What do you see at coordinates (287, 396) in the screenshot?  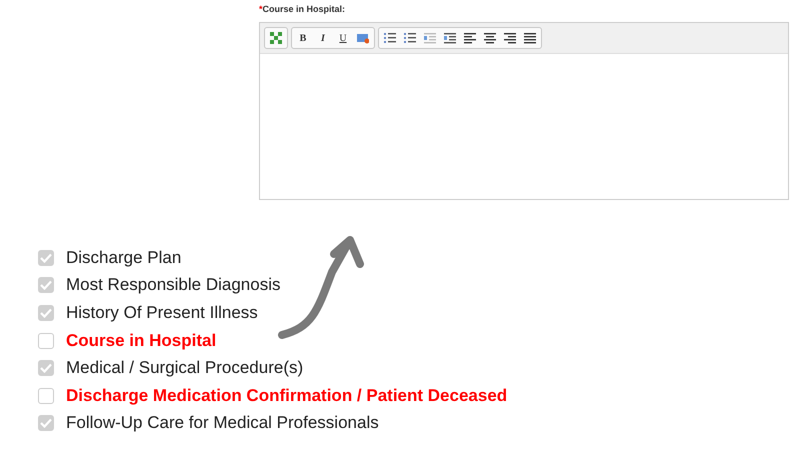 I see `checklist-label: Discharge Medication Confirmation / Patient Deceased` at bounding box center [287, 396].